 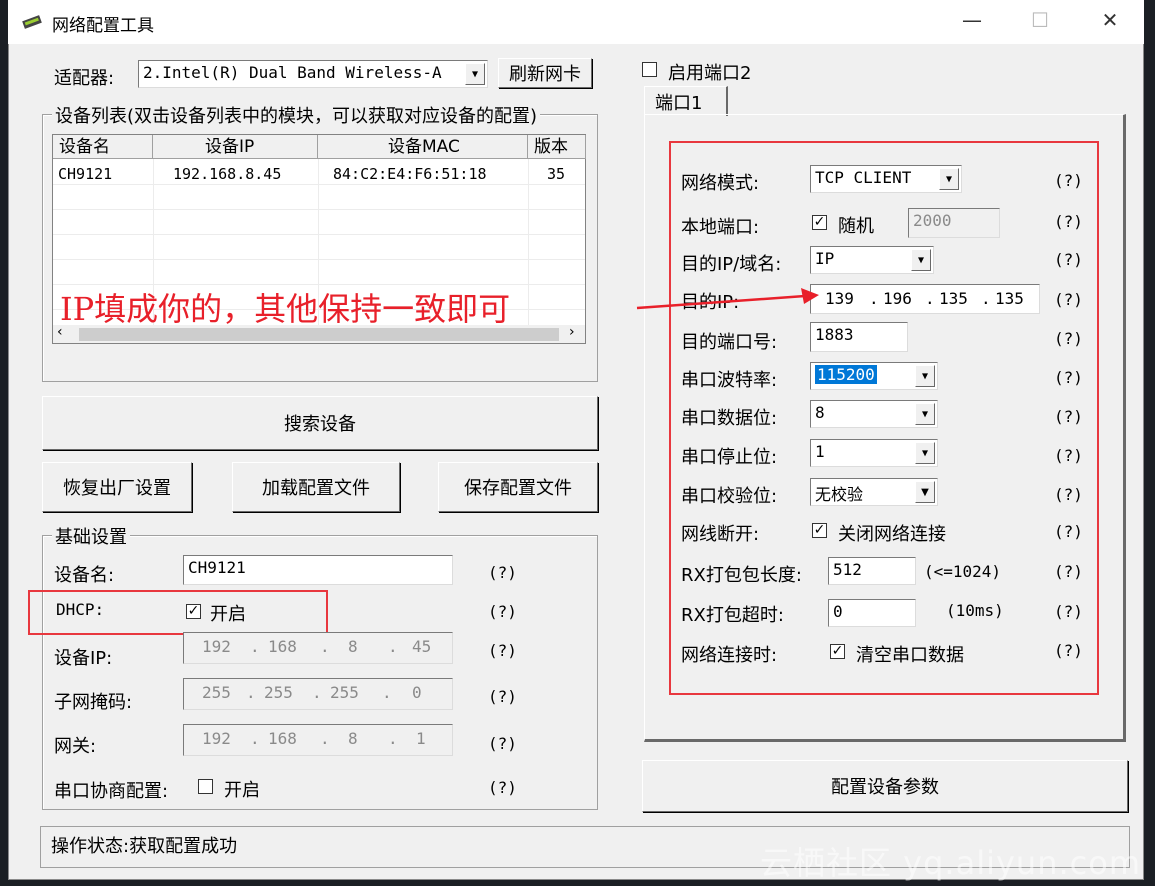 I want to click on stop-bits-select: 1 ▼, so click(x=874, y=453).